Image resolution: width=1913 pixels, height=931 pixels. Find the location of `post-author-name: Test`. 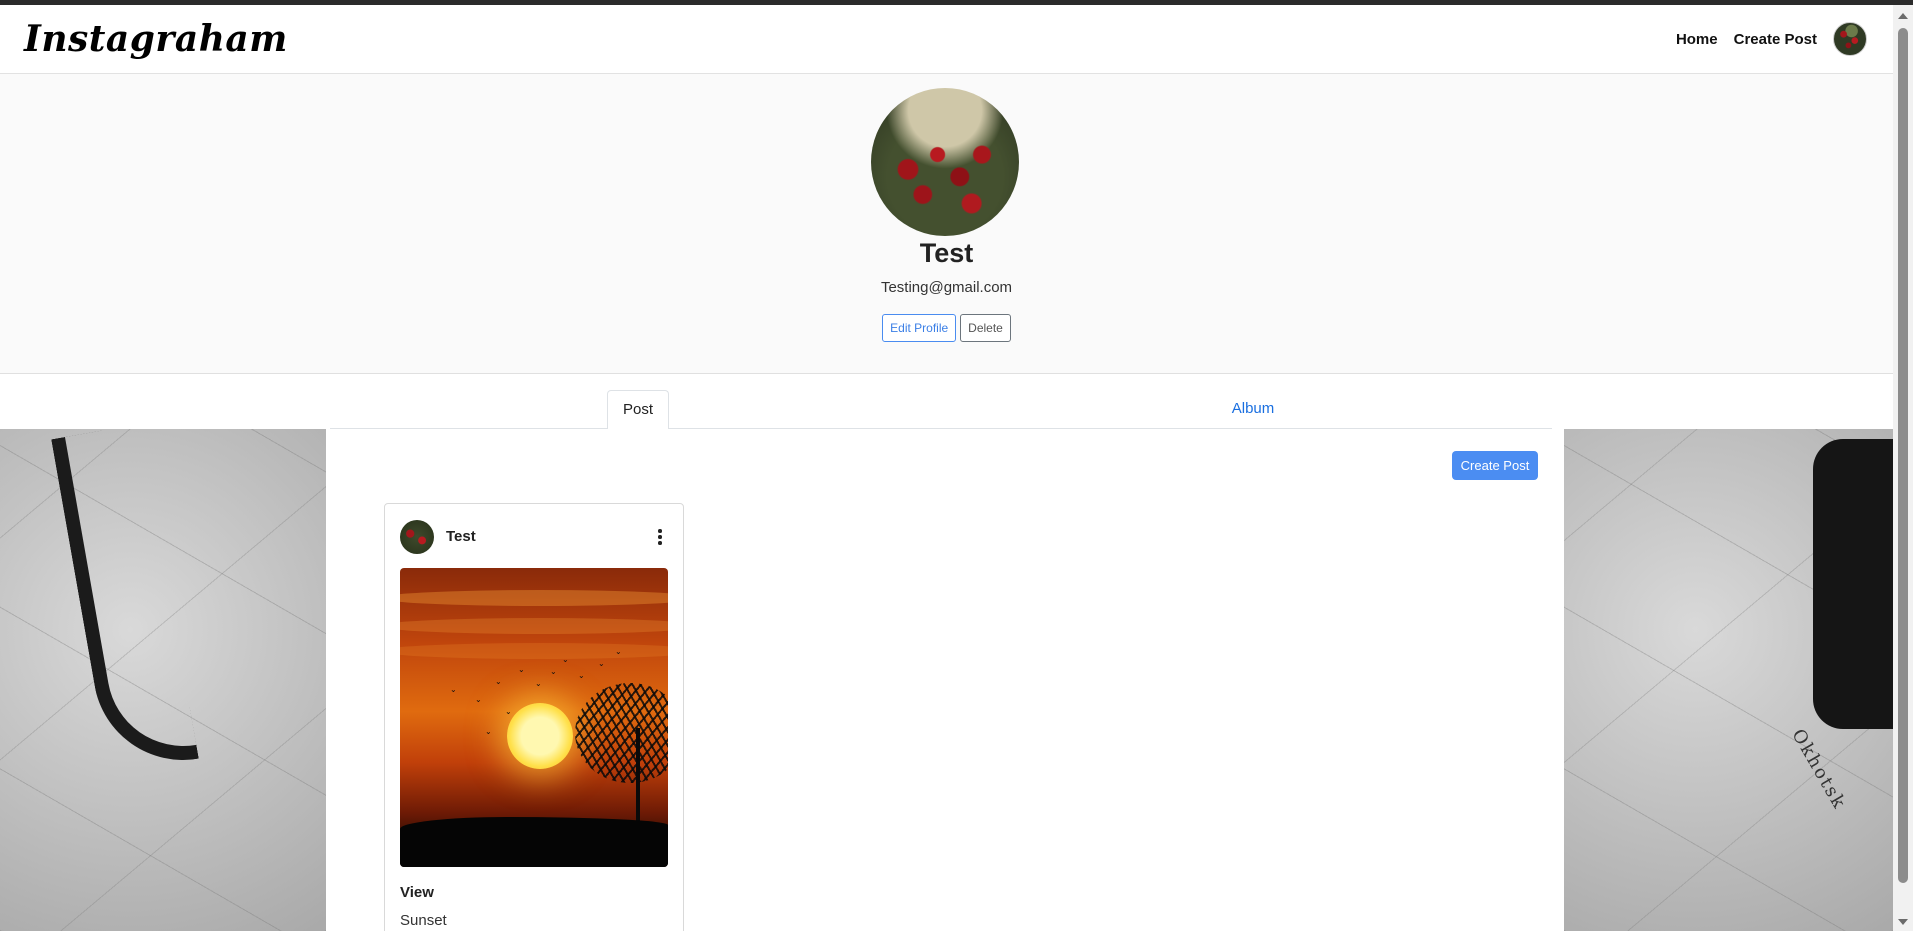

post-author-name: Test is located at coordinates (461, 536).